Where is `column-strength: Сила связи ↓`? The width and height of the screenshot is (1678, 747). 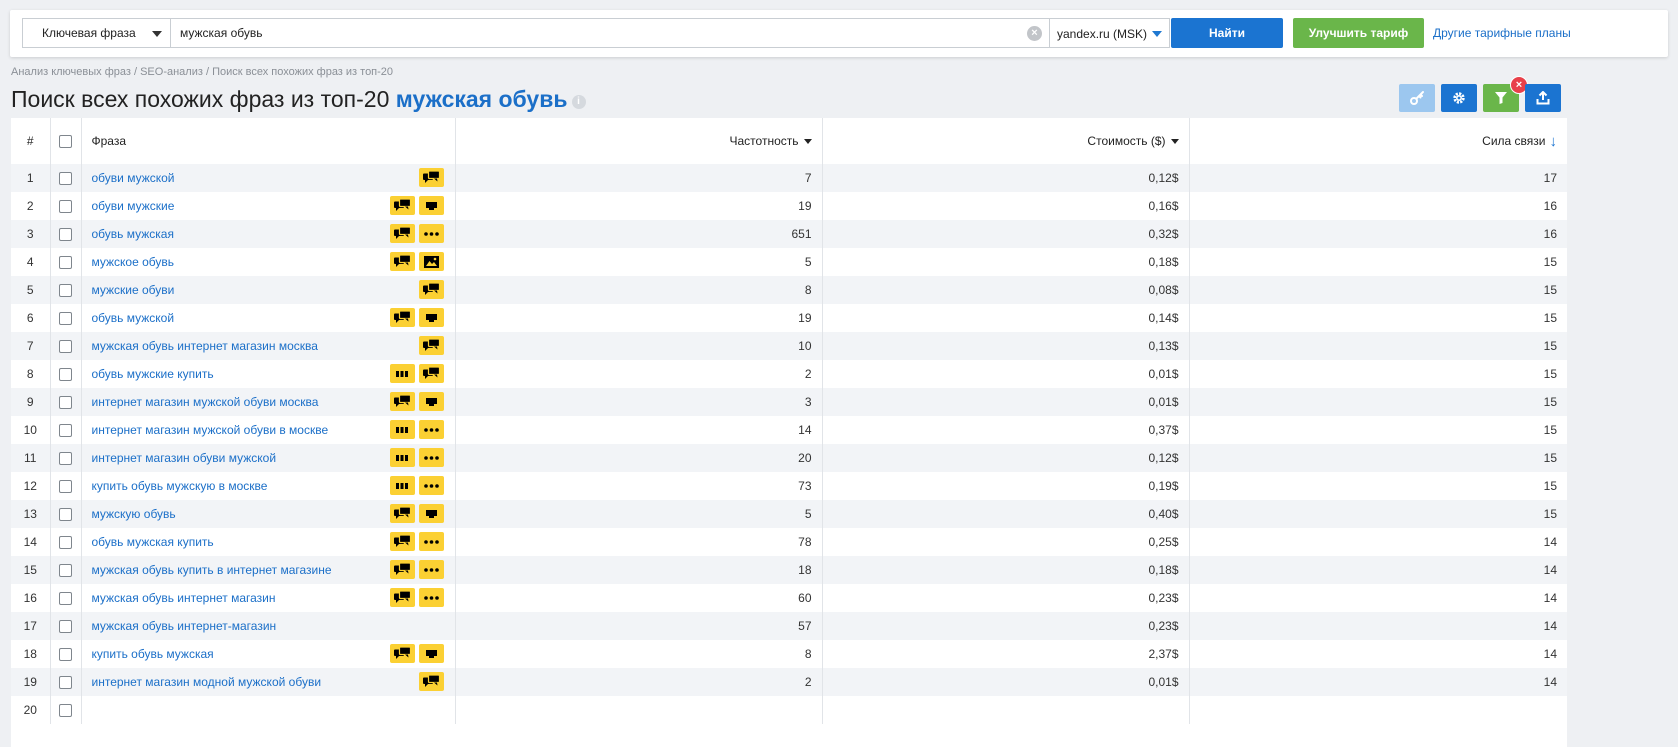
column-strength: Сила связи ↓ is located at coordinates (1378, 141).